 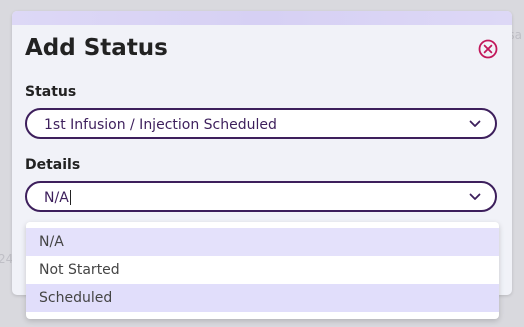 What do you see at coordinates (262, 18) in the screenshot?
I see `modal-top-bar` at bounding box center [262, 18].